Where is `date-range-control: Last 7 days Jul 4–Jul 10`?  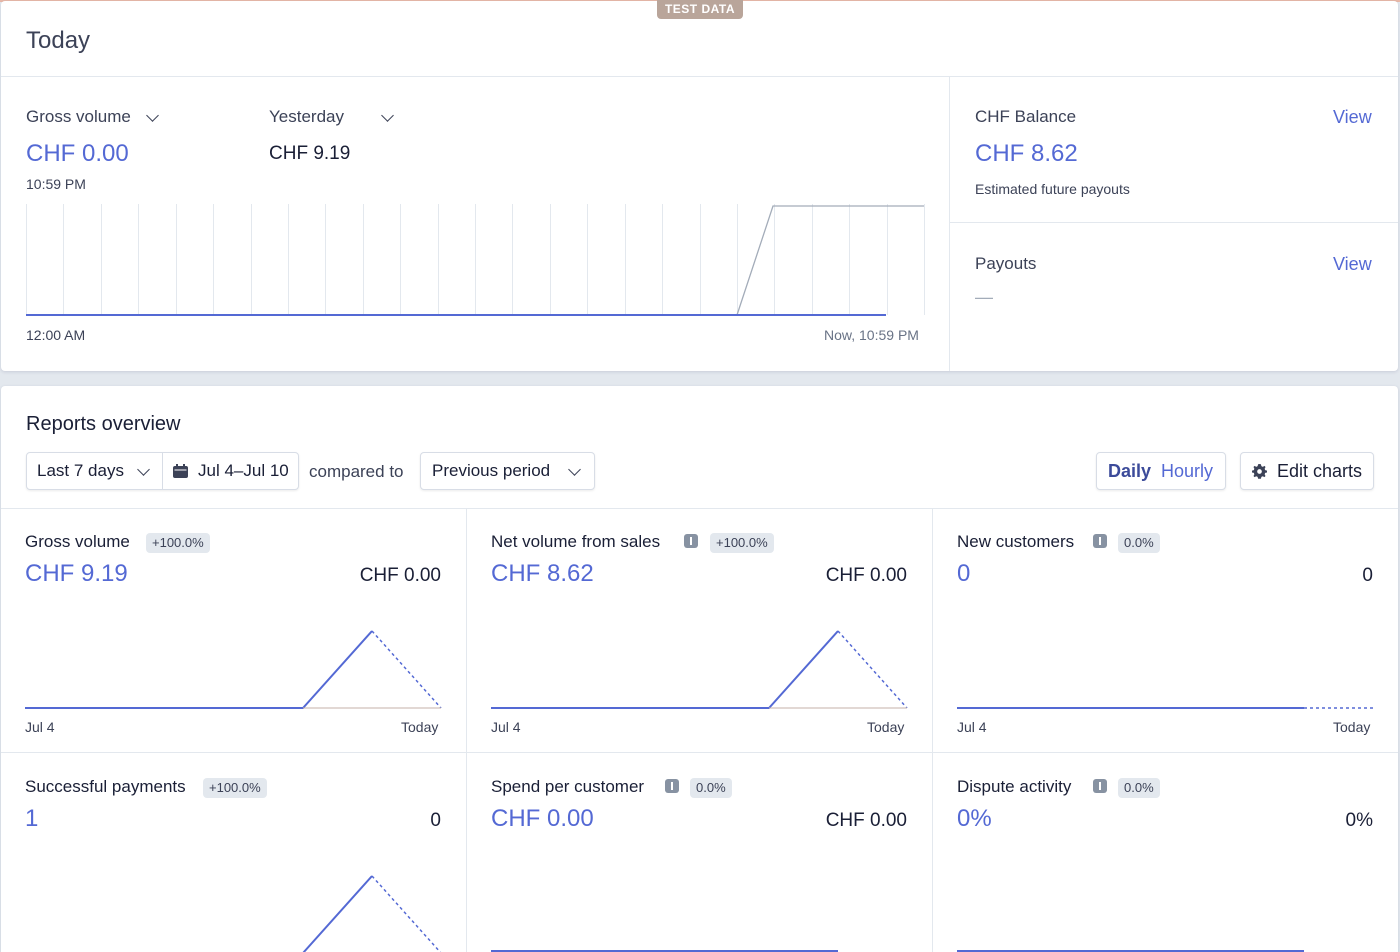
date-range-control: Last 7 days Jul 4–Jul 10 is located at coordinates (162, 471).